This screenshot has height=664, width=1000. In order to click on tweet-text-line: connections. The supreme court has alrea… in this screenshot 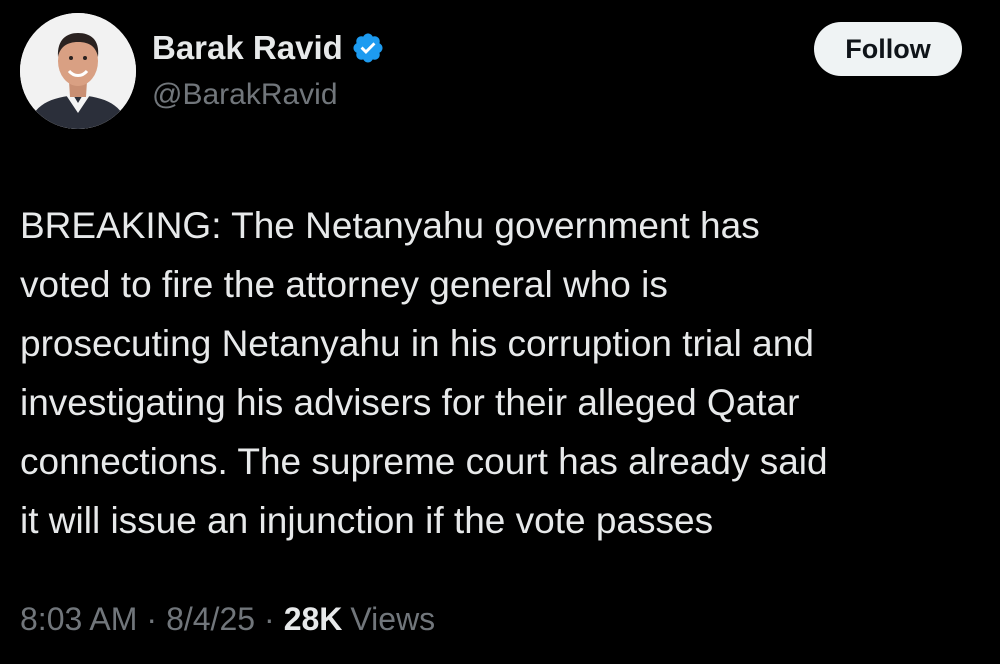, I will do `click(424, 461)`.